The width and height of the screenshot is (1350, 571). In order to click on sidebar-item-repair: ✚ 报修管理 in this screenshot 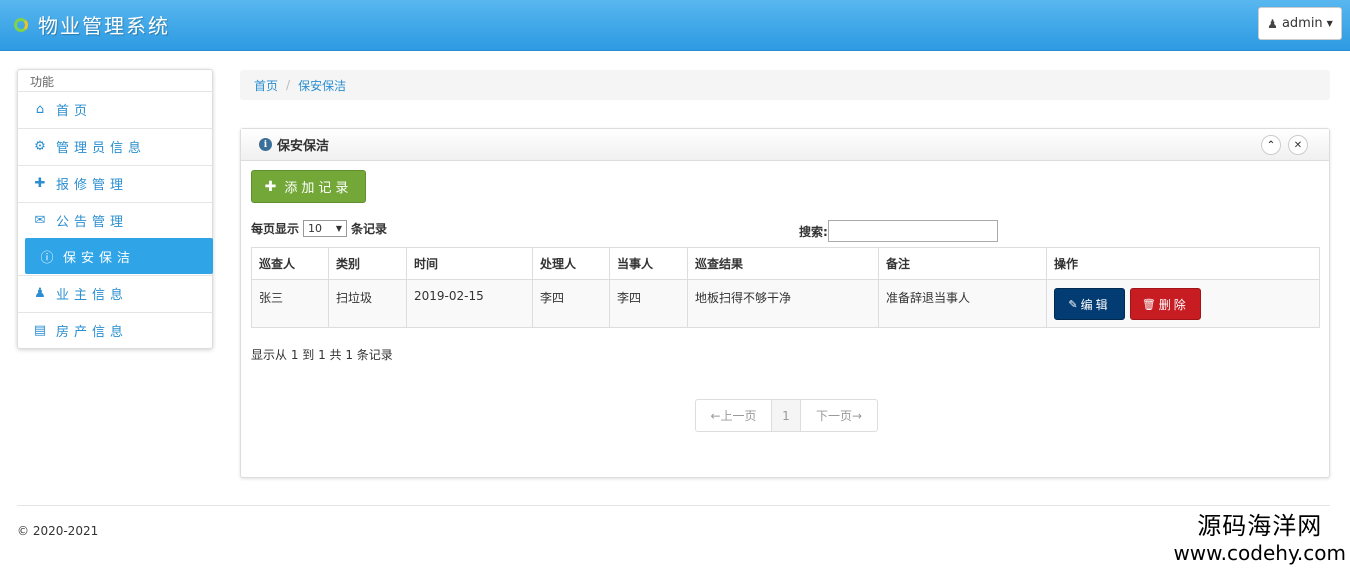, I will do `click(115, 183)`.